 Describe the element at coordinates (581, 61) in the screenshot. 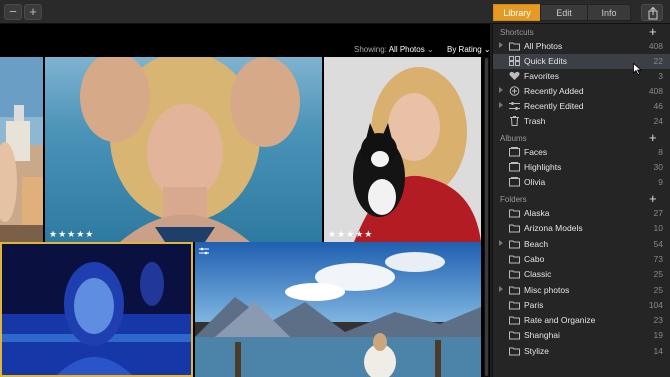

I see `sidebar-item-quick-edits: Quick Edits 22` at that location.